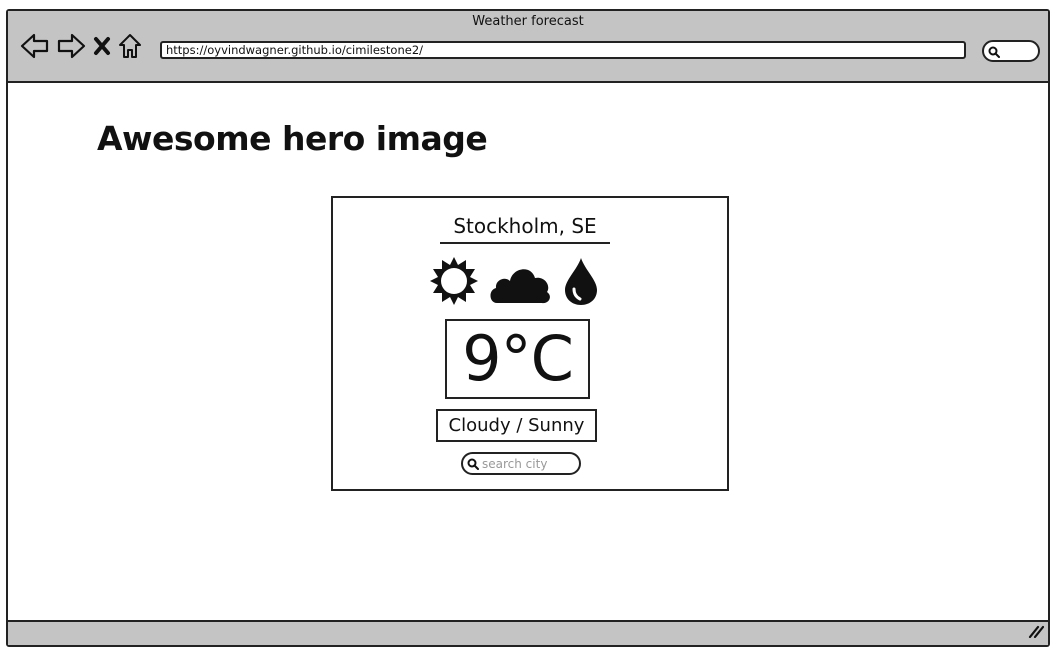  What do you see at coordinates (292, 138) in the screenshot?
I see `hero-heading: Awesome hero image` at bounding box center [292, 138].